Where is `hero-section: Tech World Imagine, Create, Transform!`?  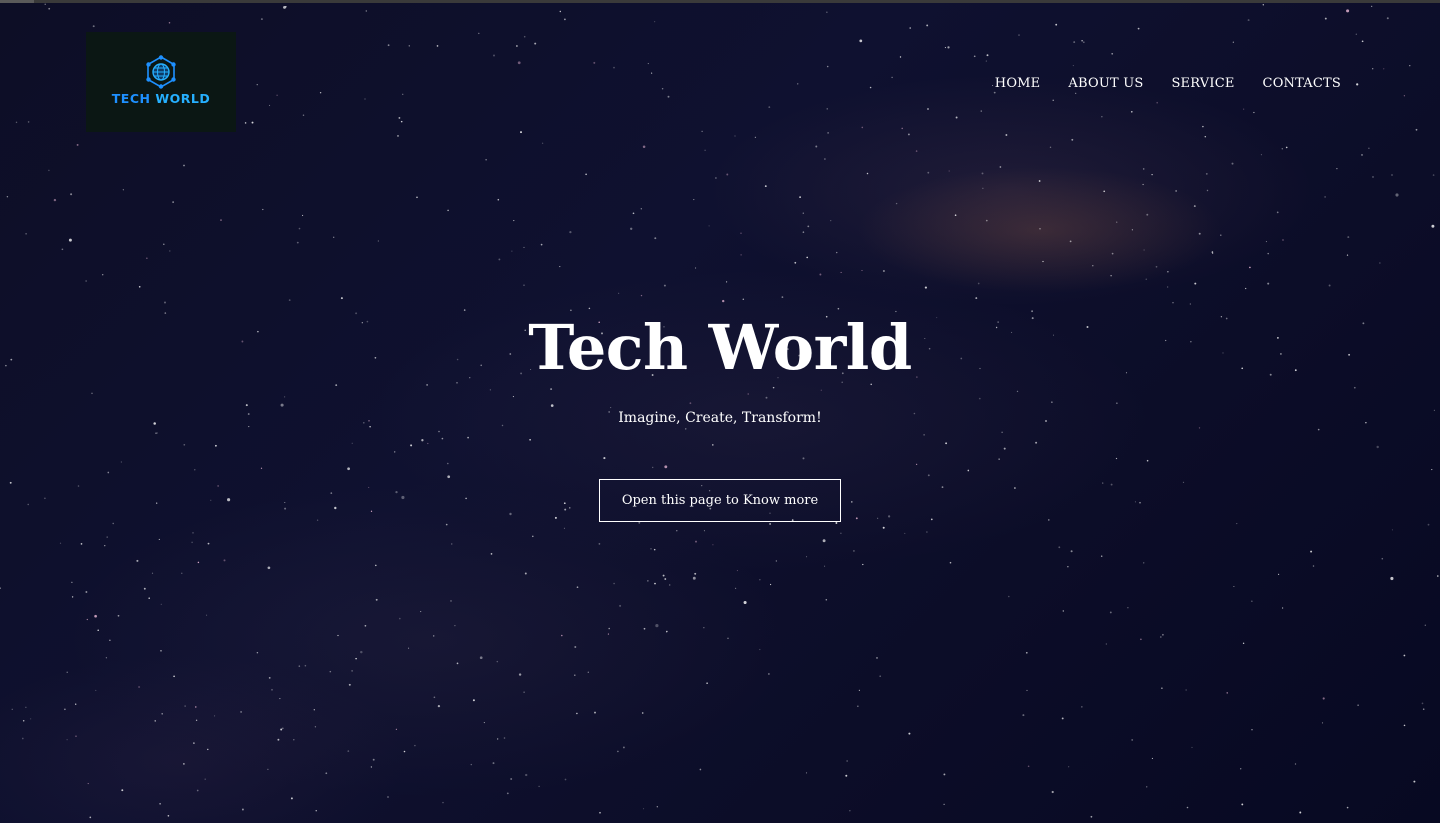 hero-section: Tech World Imagine, Create, Transform! is located at coordinates (720, 368).